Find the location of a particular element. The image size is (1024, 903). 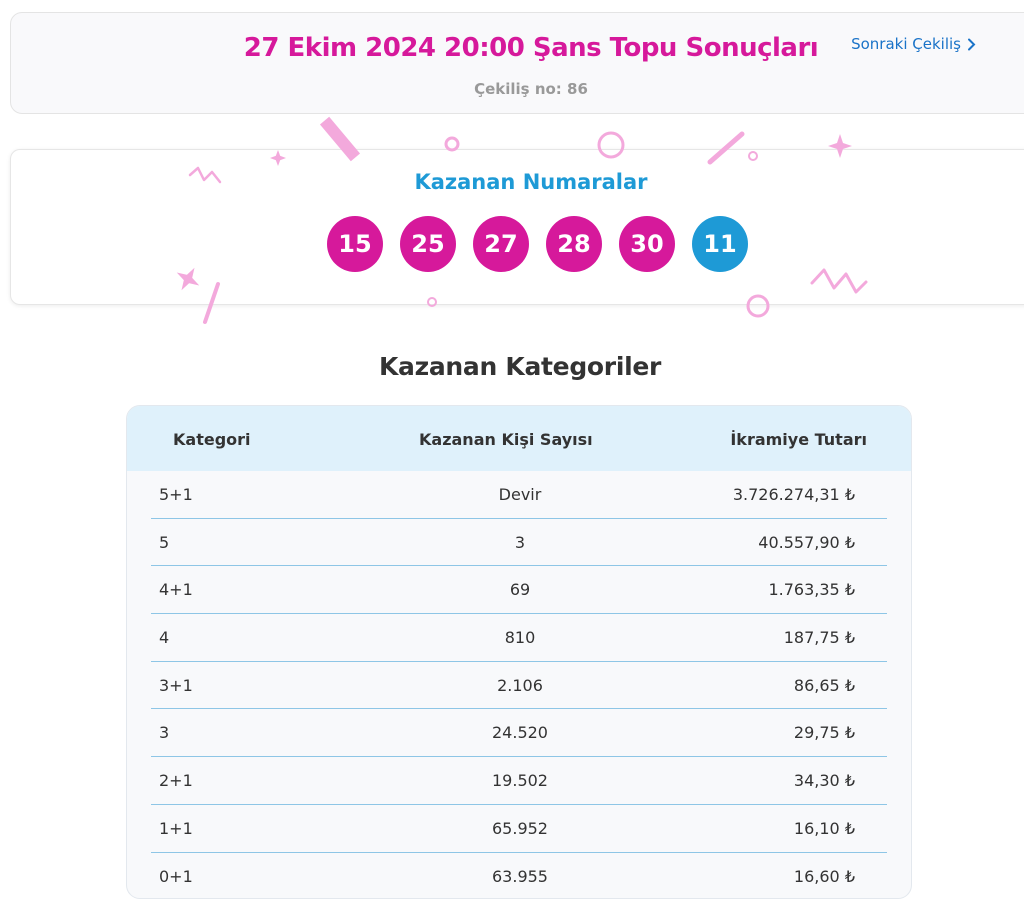

winning-numbers-title: Kazanan Numaralar is located at coordinates (531, 182).